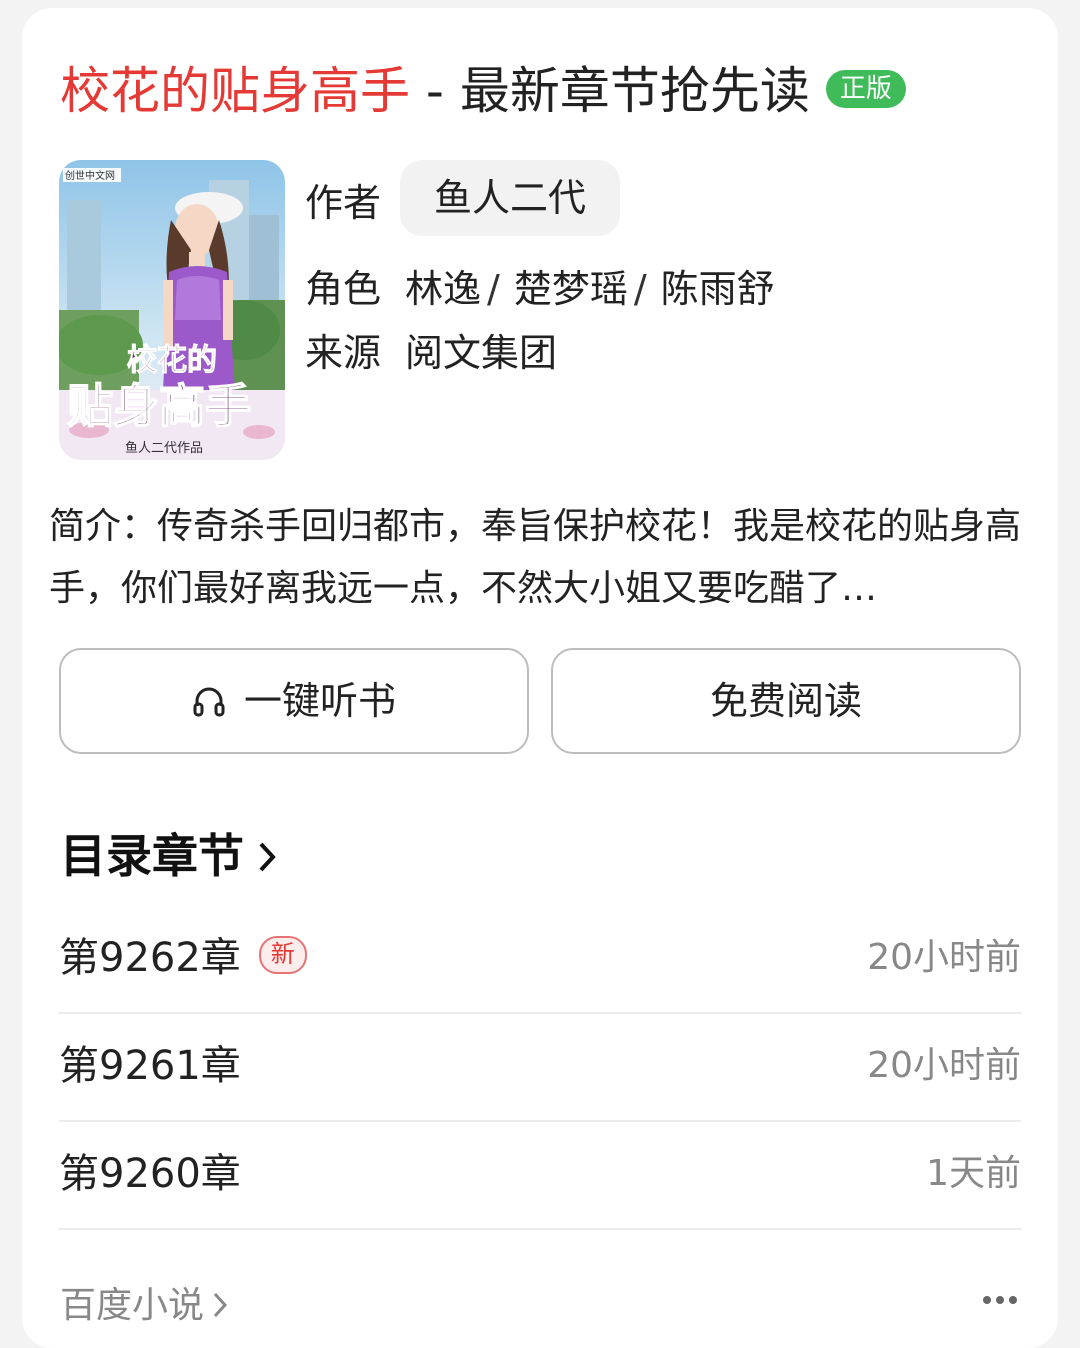 This screenshot has width=1080, height=1348. I want to click on chapter-row: 第9261章 20小时前, so click(540, 1068).